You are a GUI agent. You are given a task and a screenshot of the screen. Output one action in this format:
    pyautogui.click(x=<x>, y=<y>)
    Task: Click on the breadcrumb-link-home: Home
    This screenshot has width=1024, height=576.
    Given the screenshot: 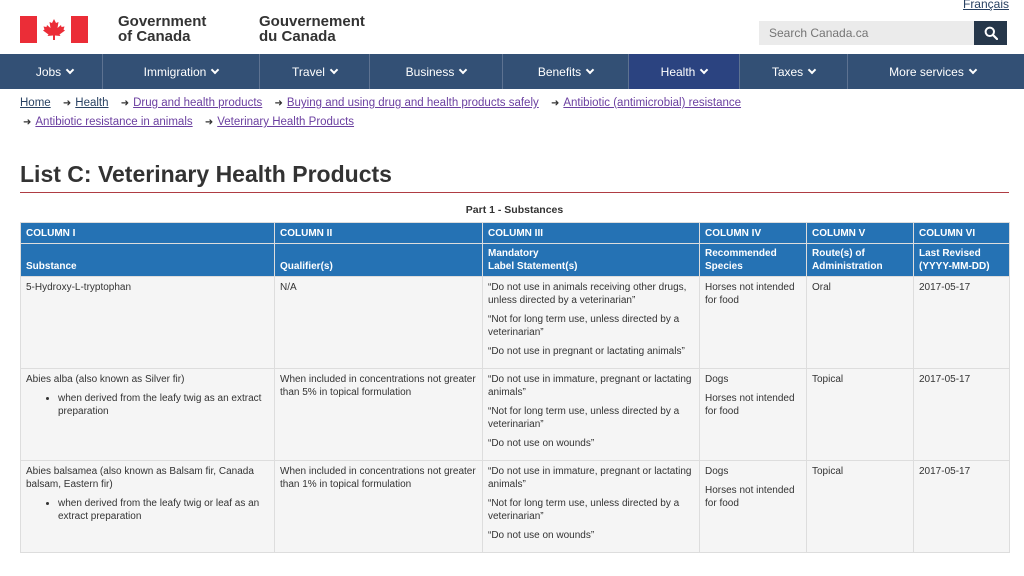 What is the action you would take?
    pyautogui.click(x=35, y=103)
    